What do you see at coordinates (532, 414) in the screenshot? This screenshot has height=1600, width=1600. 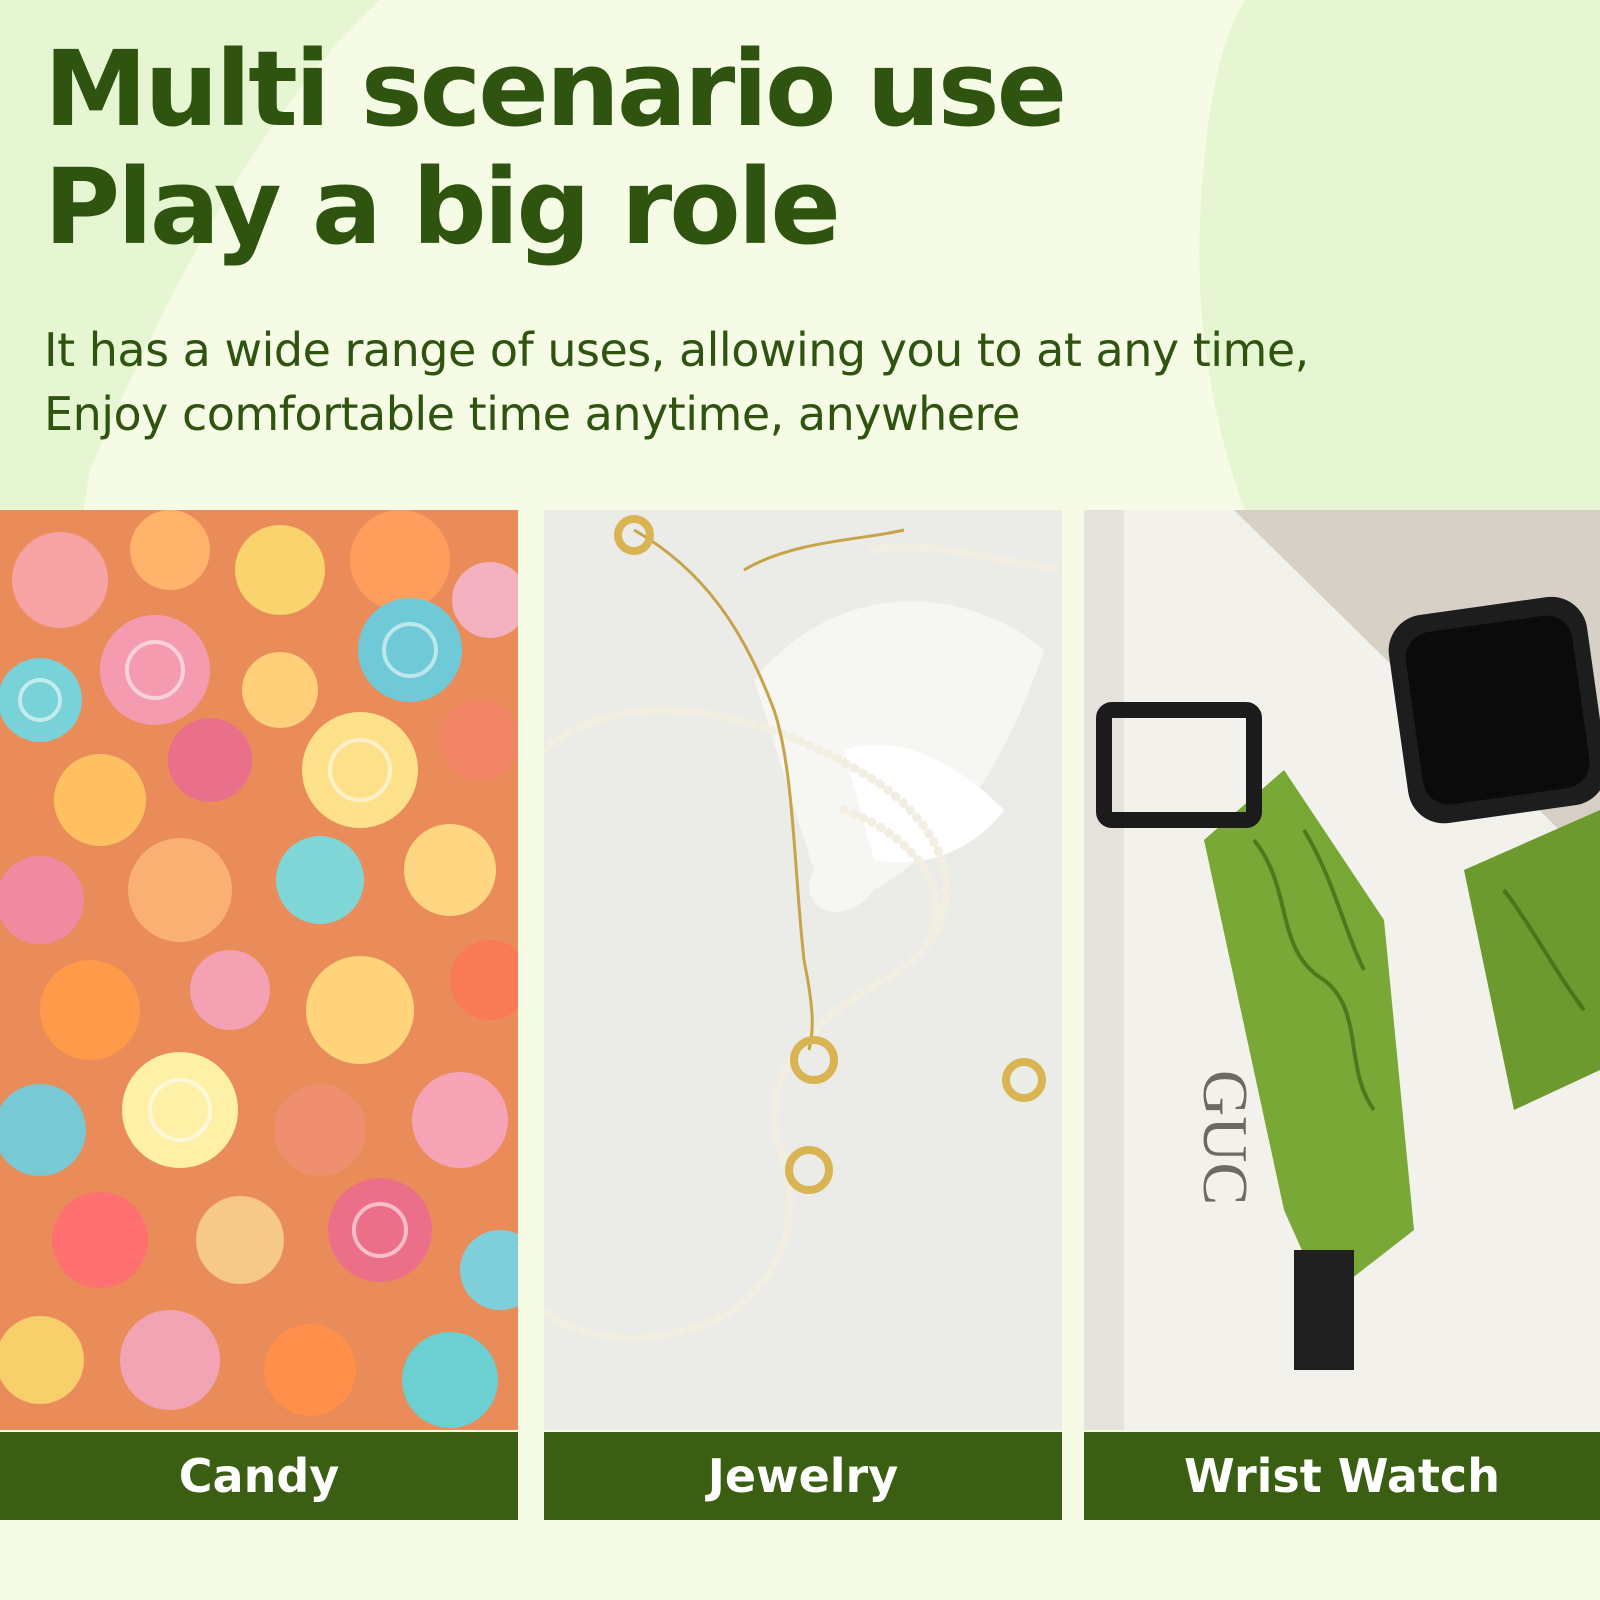 I see `subtitle-line-2: Enjoy comfortable time anytime, anywhere` at bounding box center [532, 414].